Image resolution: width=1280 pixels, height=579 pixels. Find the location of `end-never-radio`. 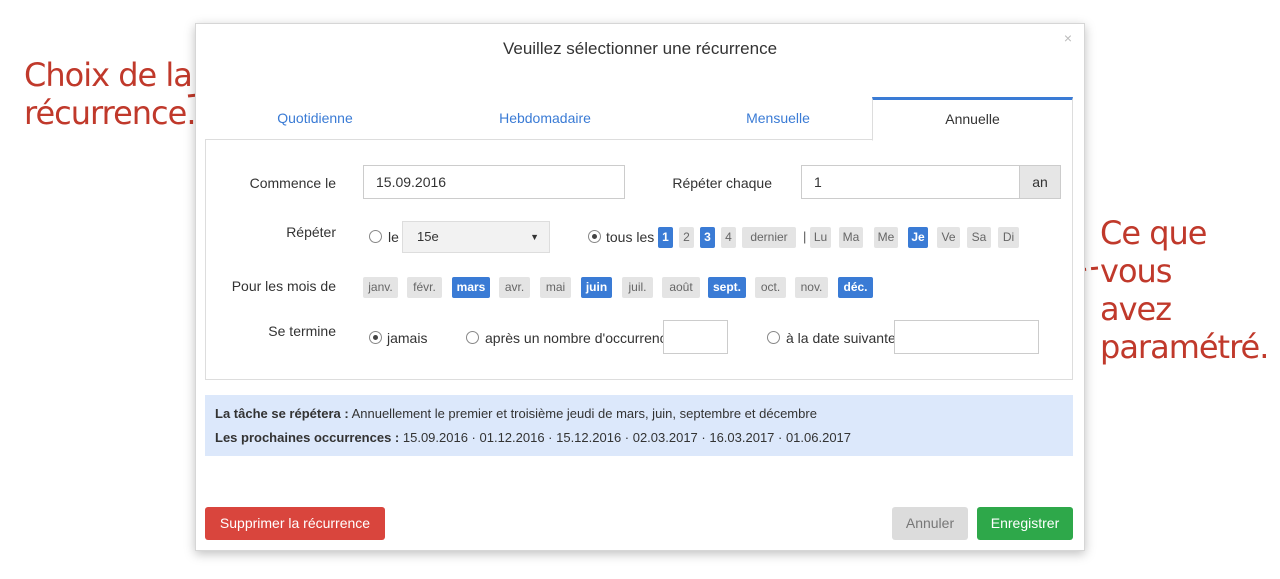

end-never-radio is located at coordinates (375, 337).